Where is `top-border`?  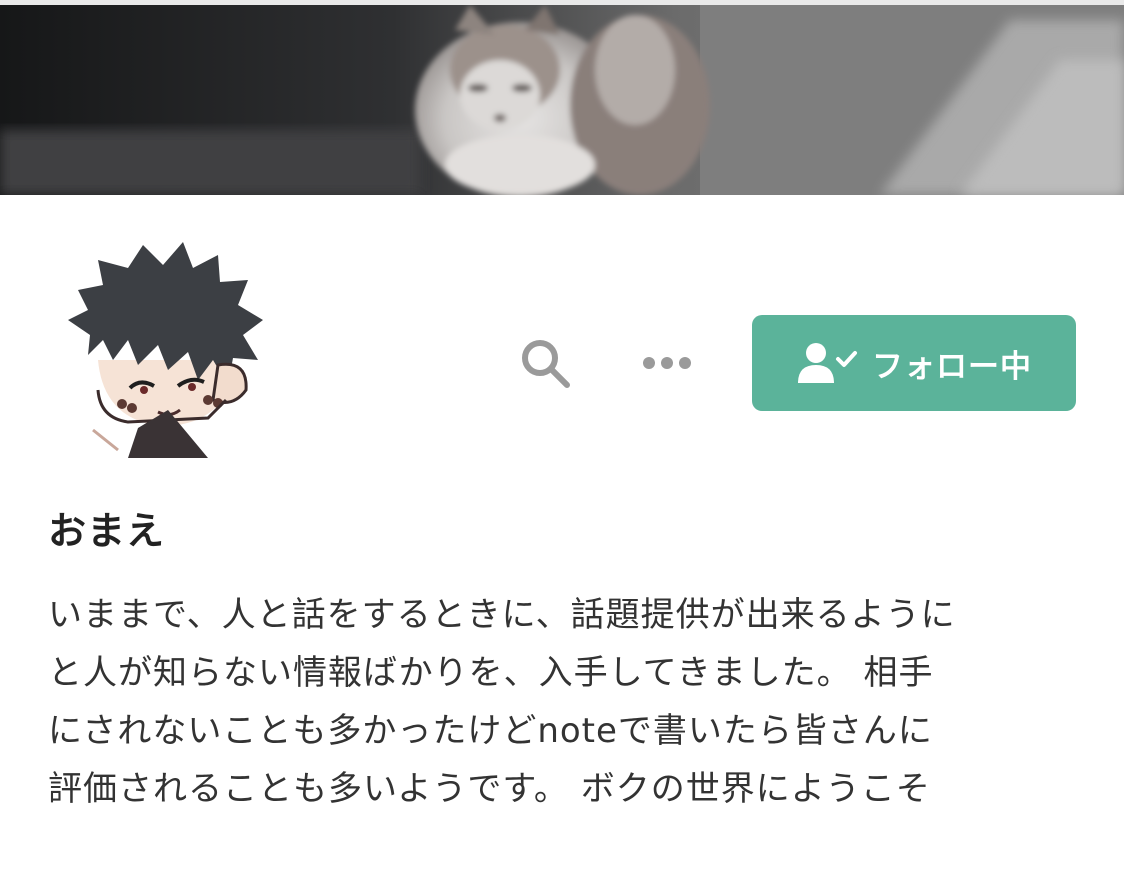
top-border is located at coordinates (562, 2).